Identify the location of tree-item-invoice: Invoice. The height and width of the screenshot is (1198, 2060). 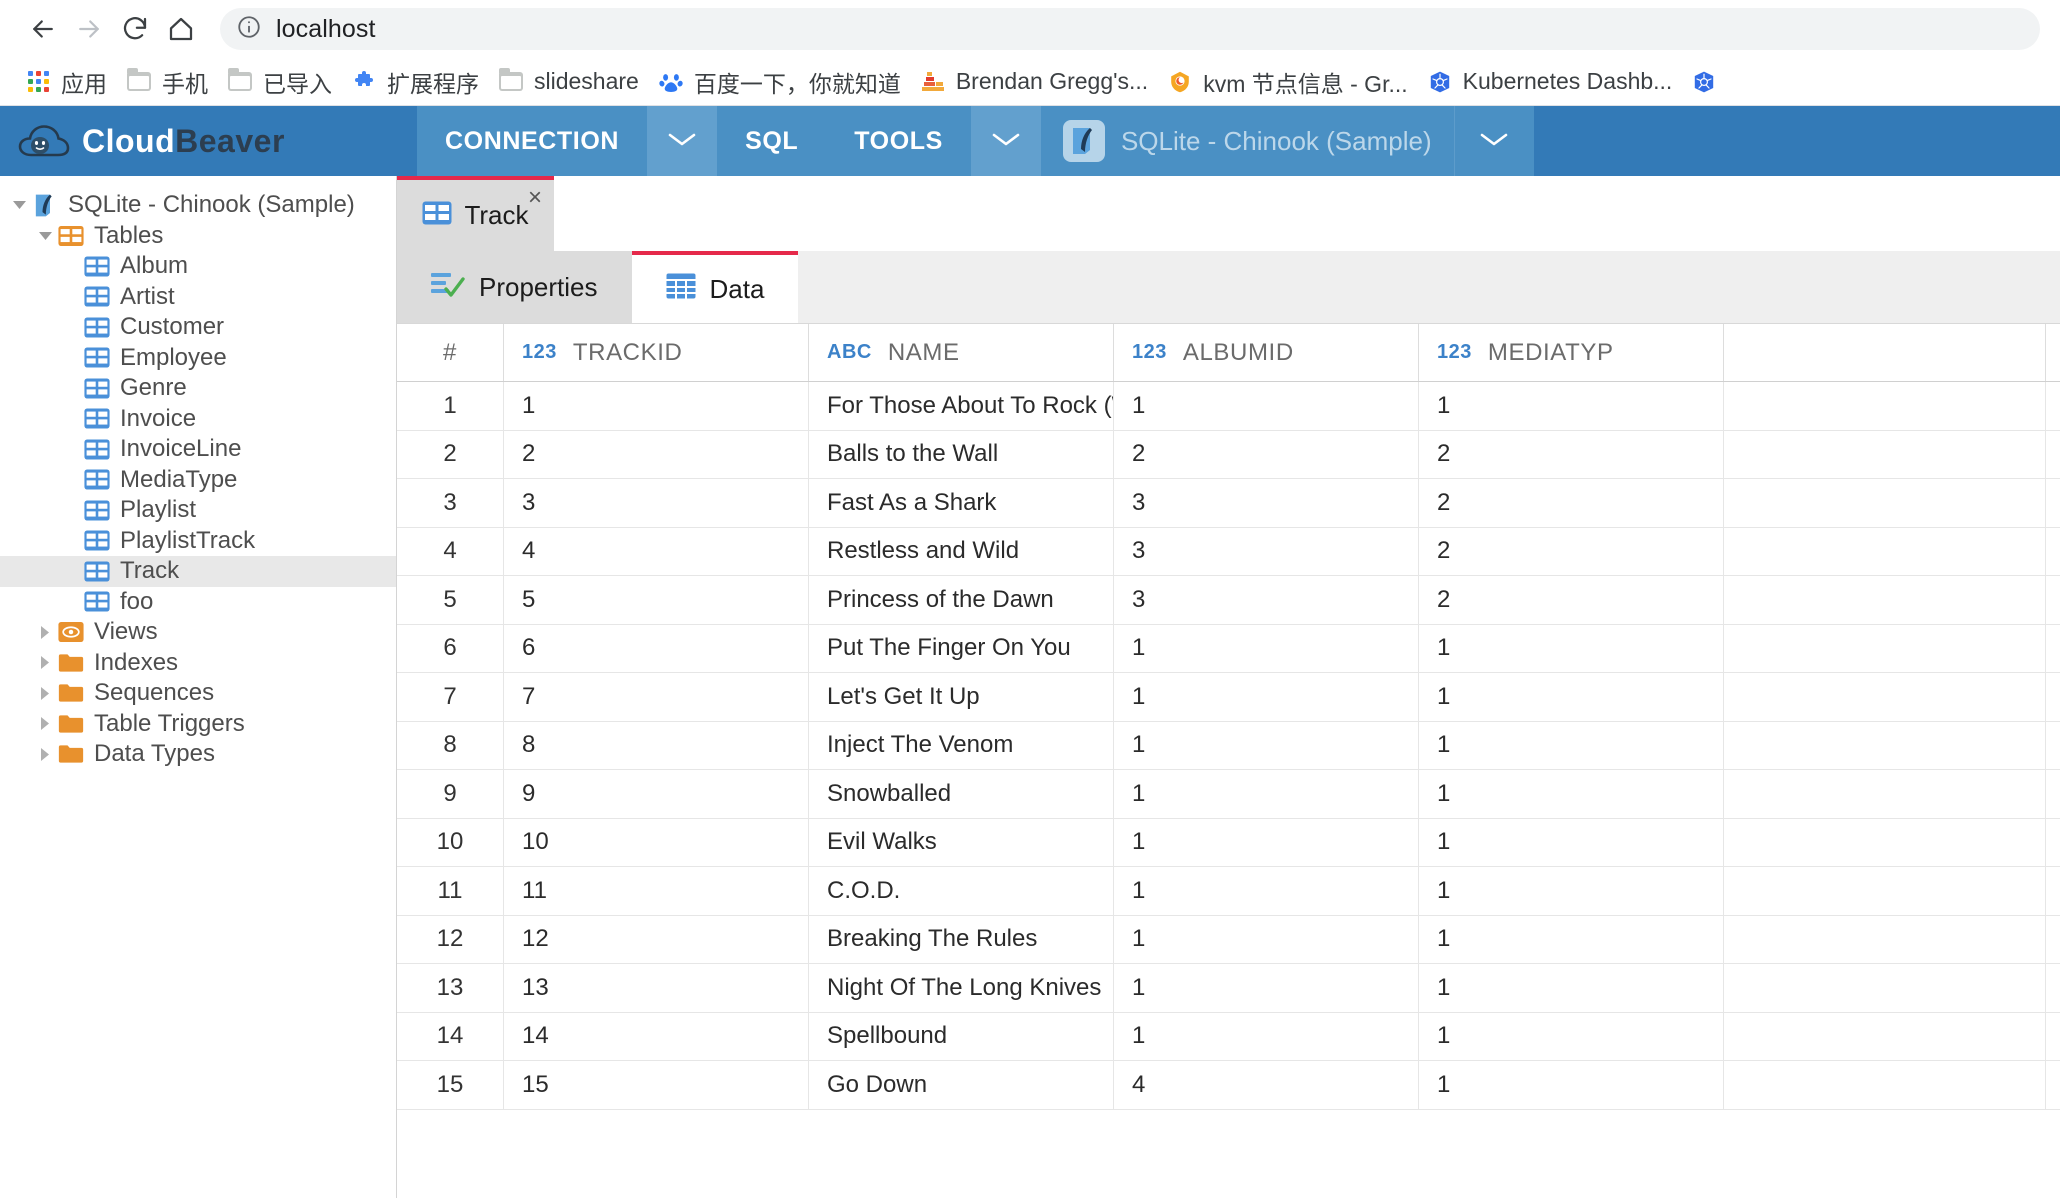
(198, 419).